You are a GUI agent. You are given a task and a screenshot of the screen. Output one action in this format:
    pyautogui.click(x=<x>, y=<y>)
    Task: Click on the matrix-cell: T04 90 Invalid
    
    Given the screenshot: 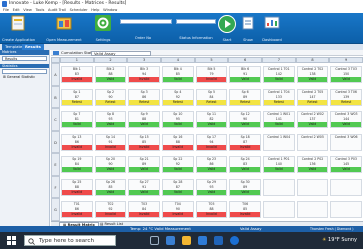 What is the action you would take?
    pyautogui.click(x=178, y=209)
    